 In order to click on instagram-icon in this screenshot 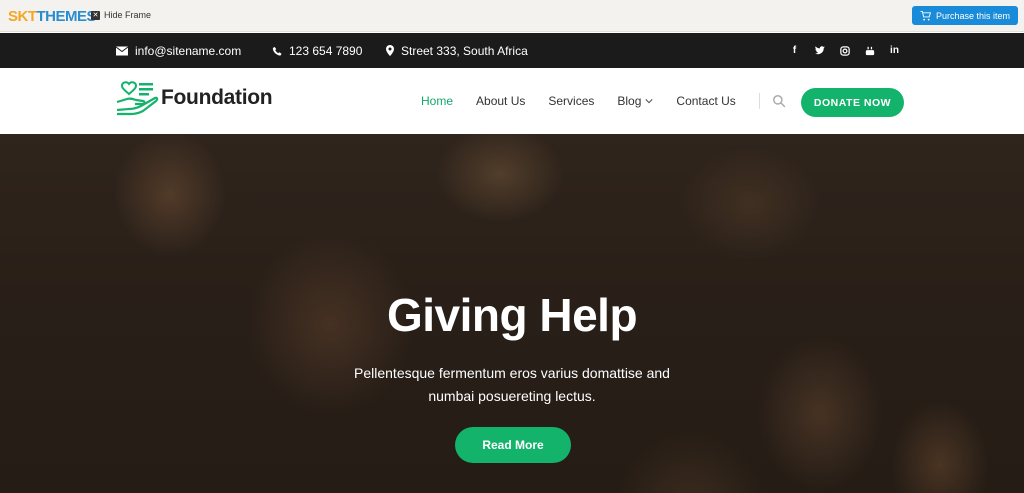, I will do `click(844, 50)`.